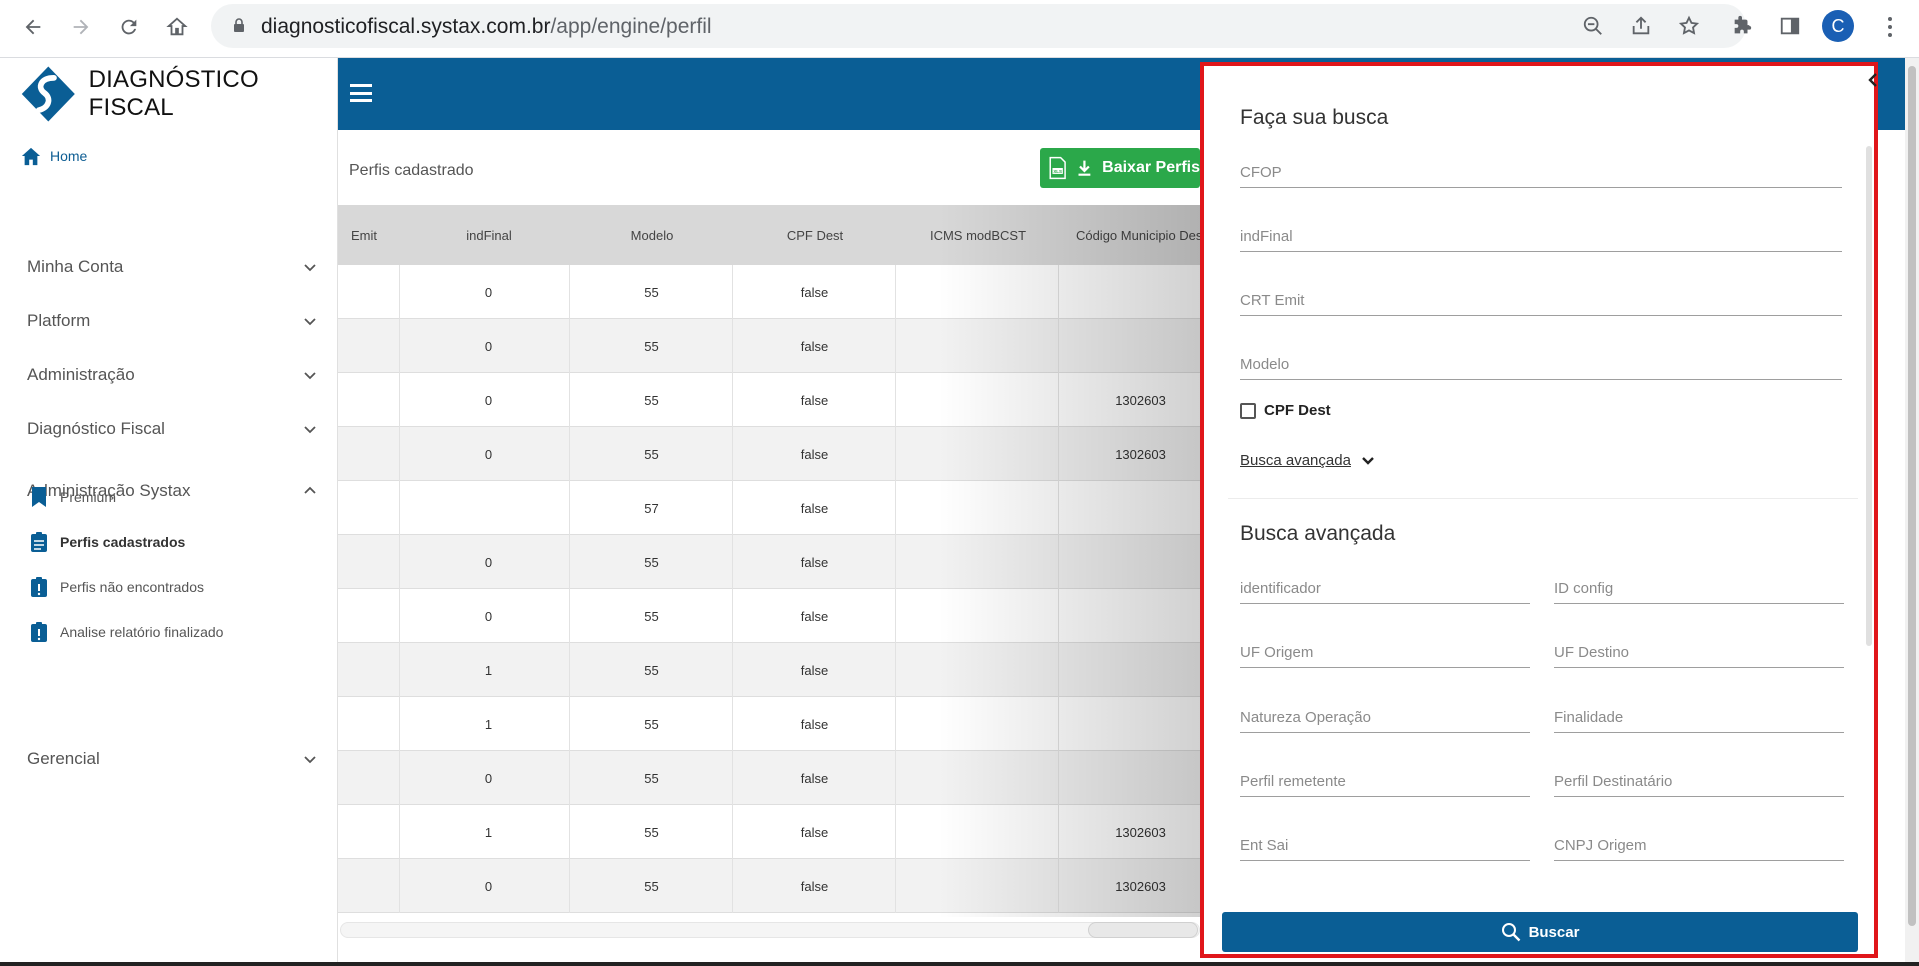  What do you see at coordinates (1689, 26) in the screenshot?
I see `bookmark-star-icon` at bounding box center [1689, 26].